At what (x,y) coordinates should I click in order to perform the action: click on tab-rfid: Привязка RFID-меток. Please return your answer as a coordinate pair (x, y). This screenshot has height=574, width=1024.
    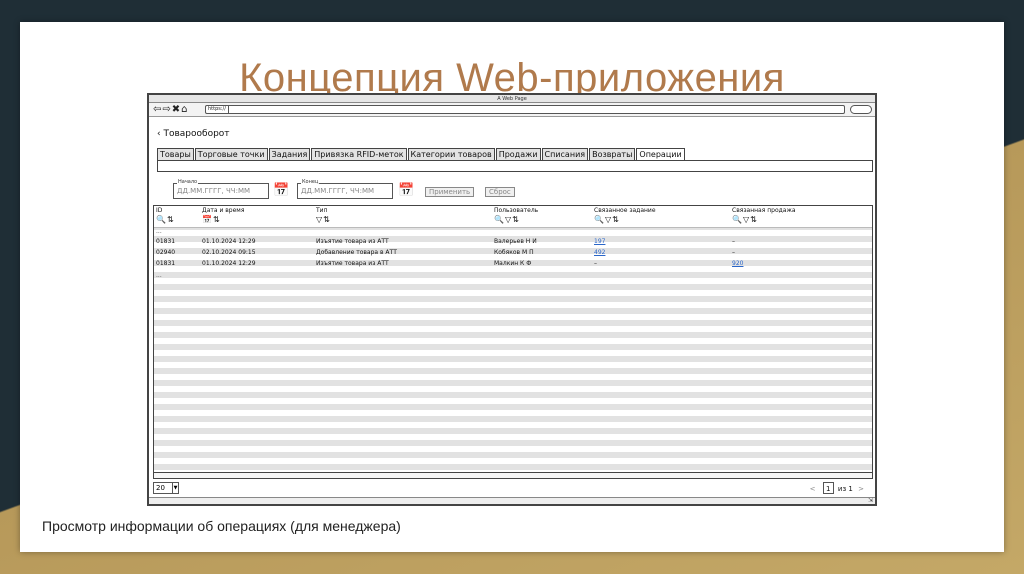
    Looking at the image, I should click on (359, 154).